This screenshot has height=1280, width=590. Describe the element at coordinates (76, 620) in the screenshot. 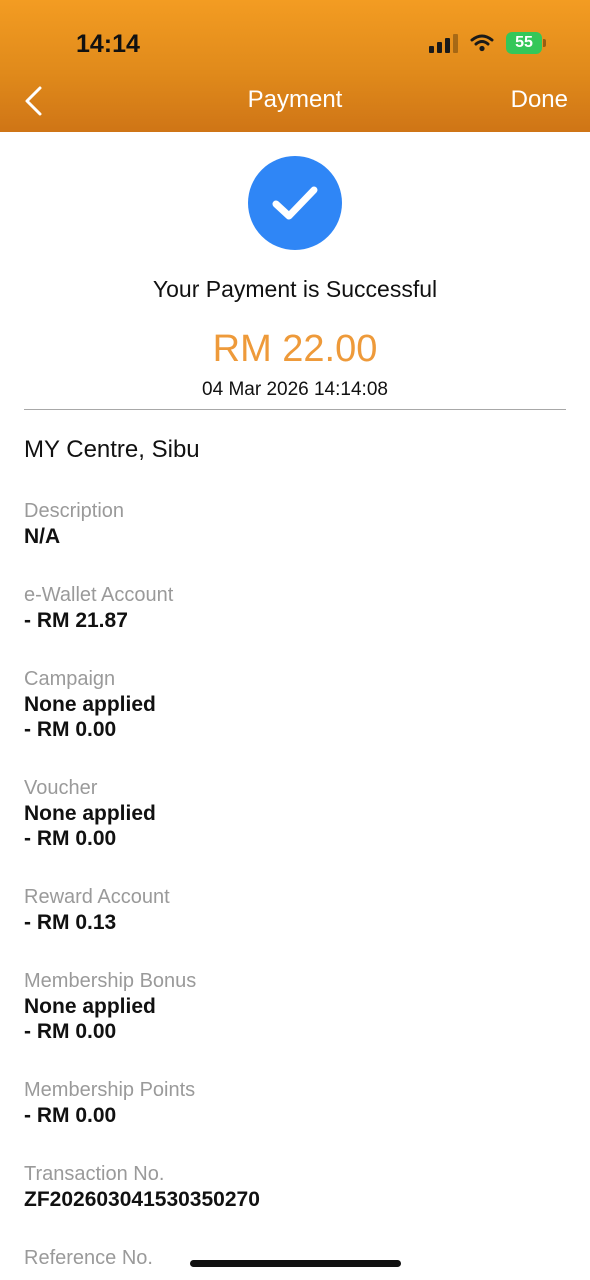

I see `field-value: - RM 21.87` at that location.